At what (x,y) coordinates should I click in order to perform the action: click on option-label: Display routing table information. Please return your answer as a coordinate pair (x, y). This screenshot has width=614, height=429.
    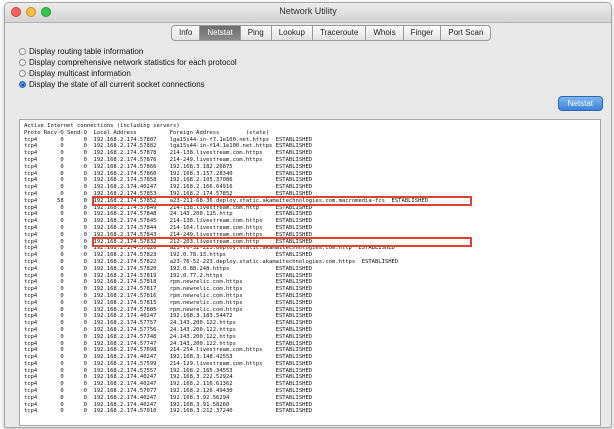
    Looking at the image, I should click on (86, 51).